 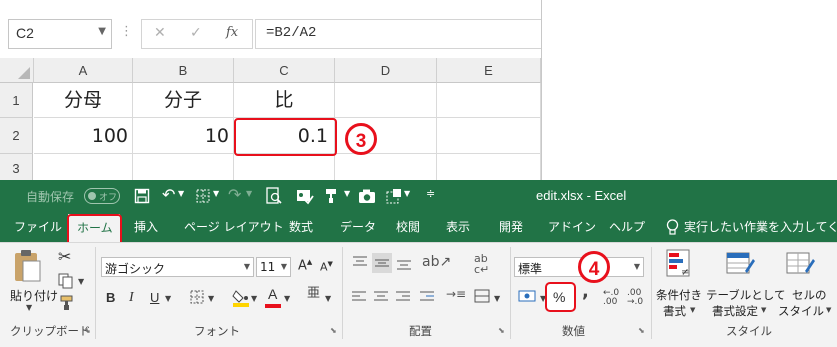 What do you see at coordinates (254, 298) in the screenshot?
I see `fill-dropdown-icon: ▼` at bounding box center [254, 298].